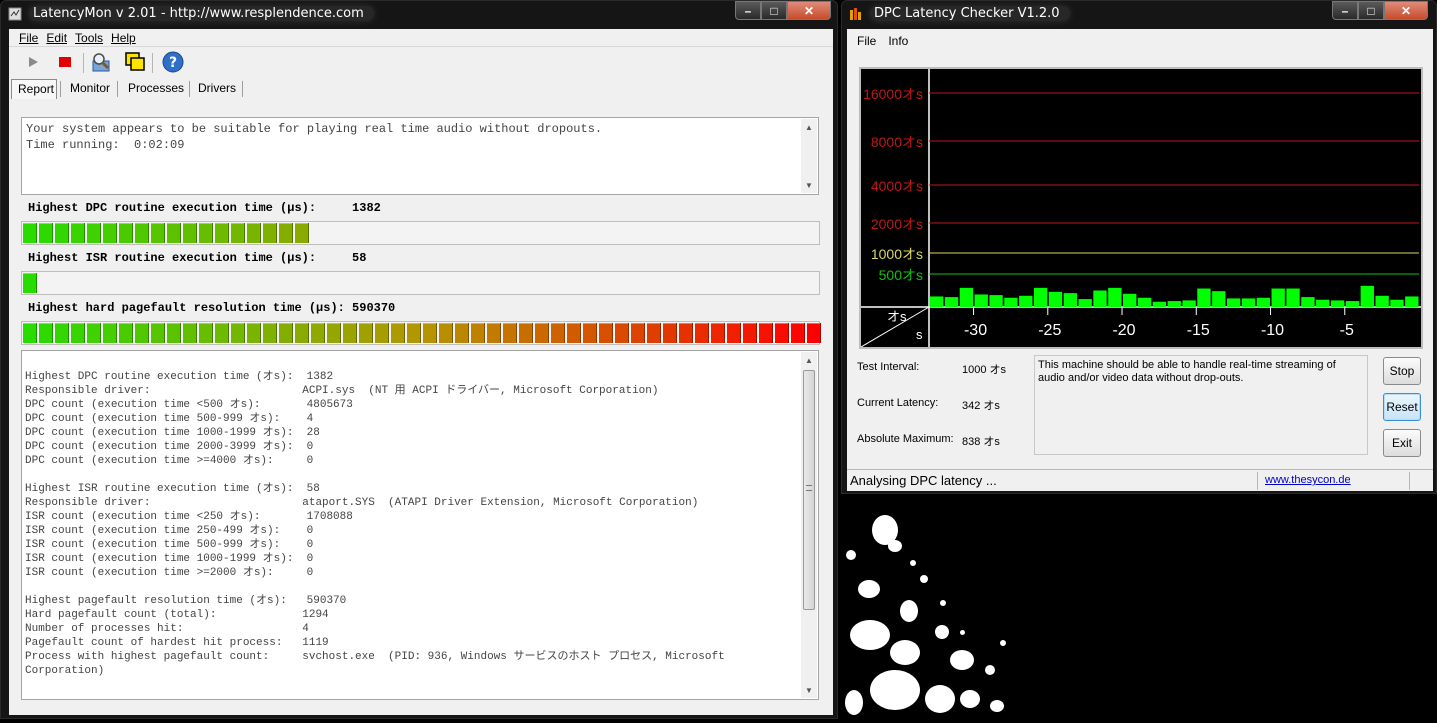 Image resolution: width=1437 pixels, height=723 pixels. I want to click on lookup-button, so click(101, 63).